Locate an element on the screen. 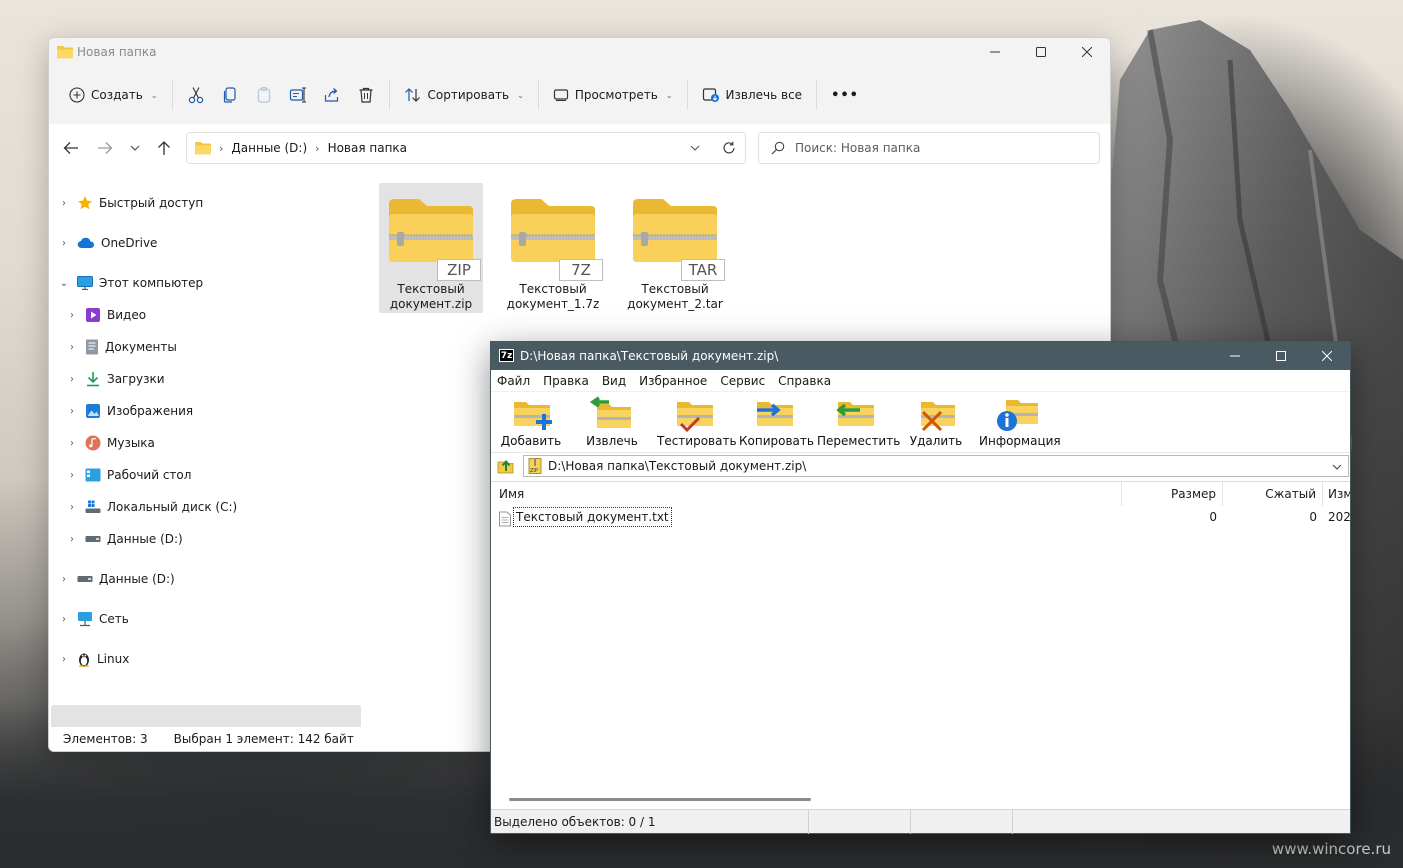  column-header-modified: Изм is located at coordinates (1336, 494).